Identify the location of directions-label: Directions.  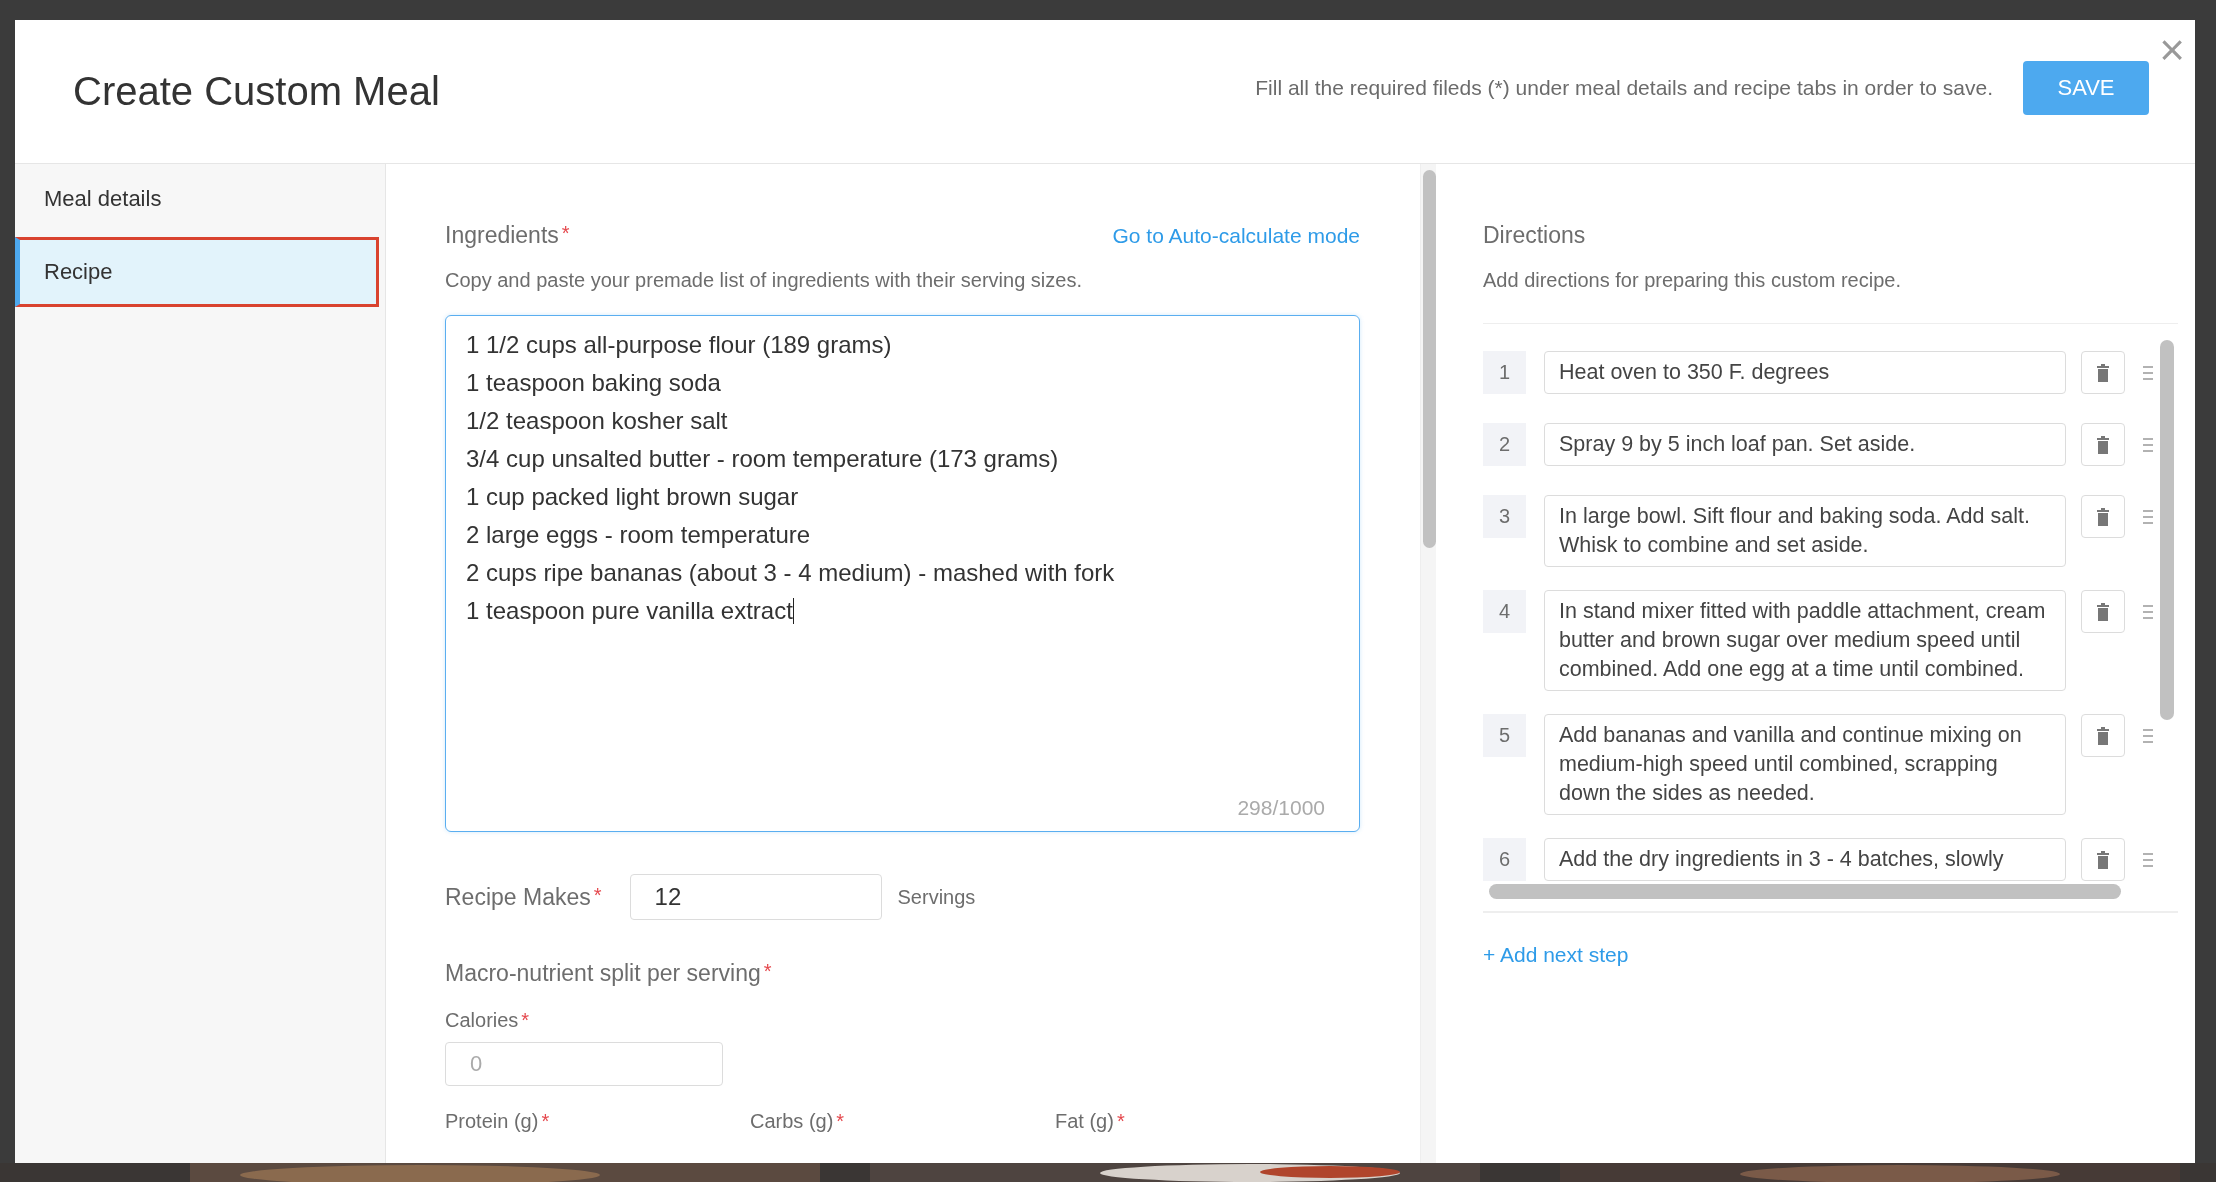
(1535, 235).